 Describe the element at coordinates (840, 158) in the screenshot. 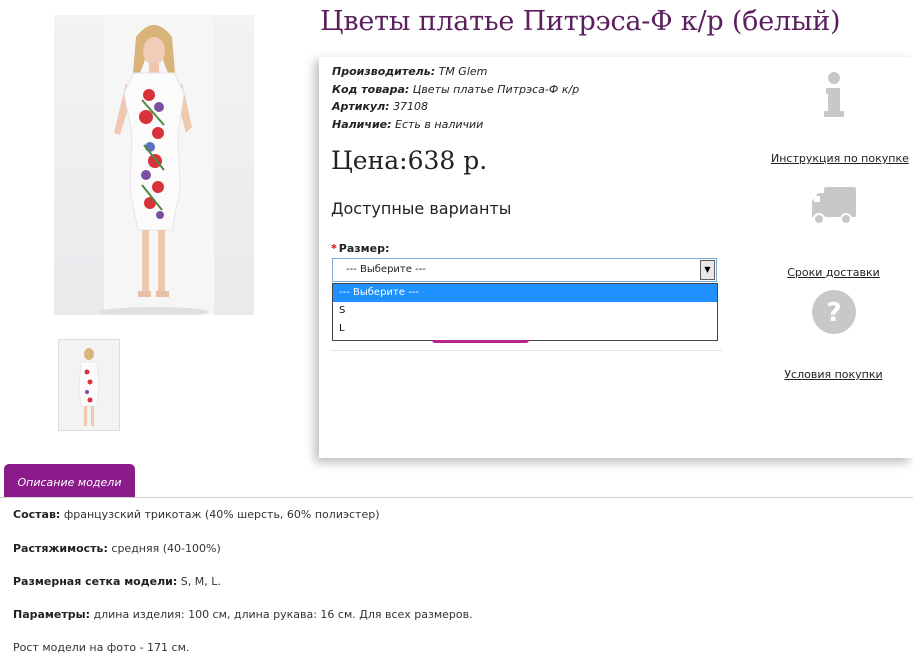

I see `sidebar-link-instructions: Инструкция по покупке` at that location.